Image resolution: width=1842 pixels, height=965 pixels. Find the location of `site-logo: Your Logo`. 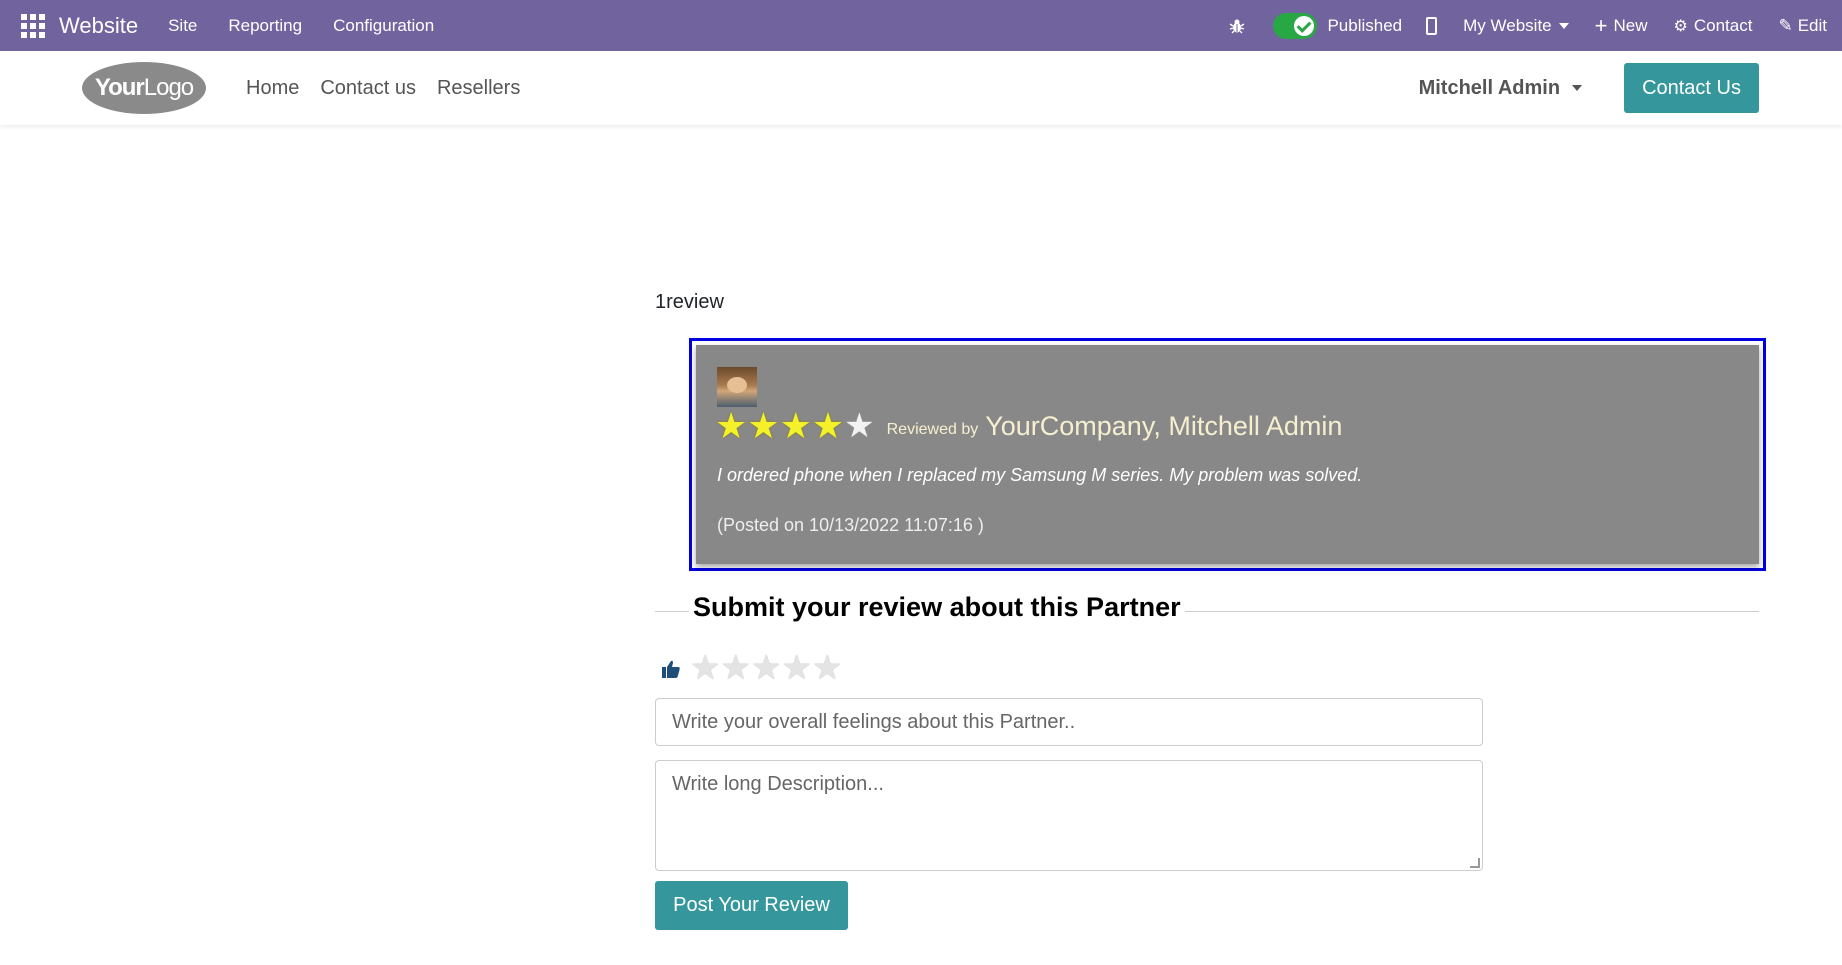

site-logo: Your Logo is located at coordinates (144, 88).